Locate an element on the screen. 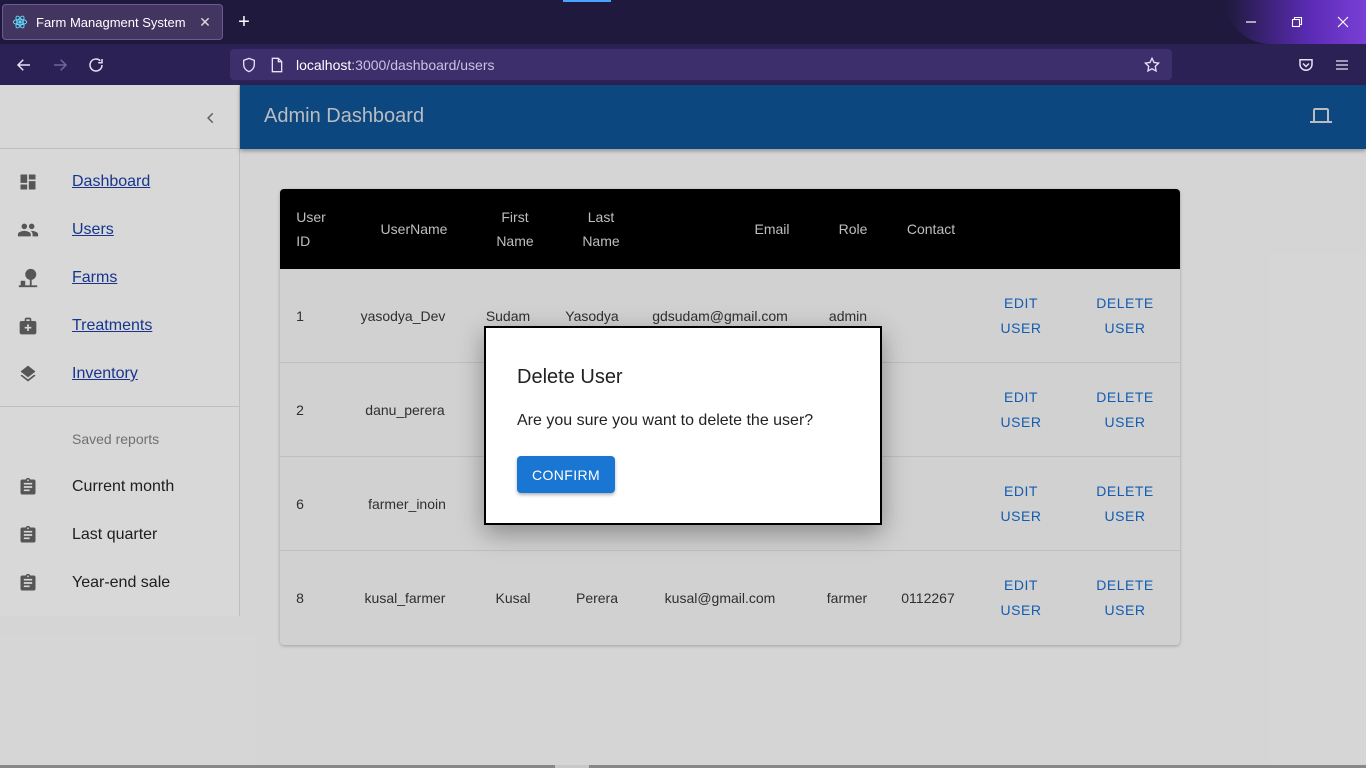 This screenshot has width=1366, height=768. page-icon is located at coordinates (277, 65).